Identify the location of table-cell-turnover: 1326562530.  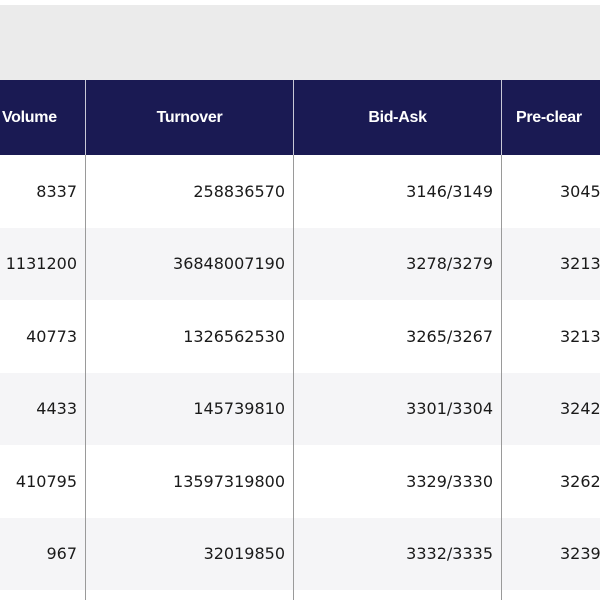
(190, 336).